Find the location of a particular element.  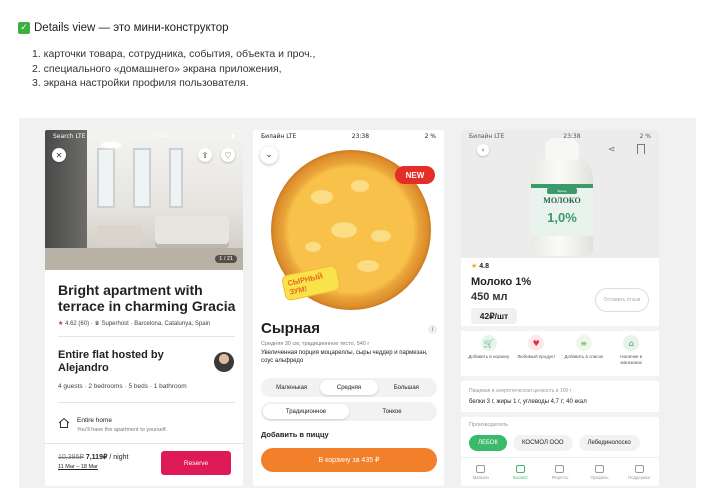

review-button: Оставить отзыв is located at coordinates (622, 300).